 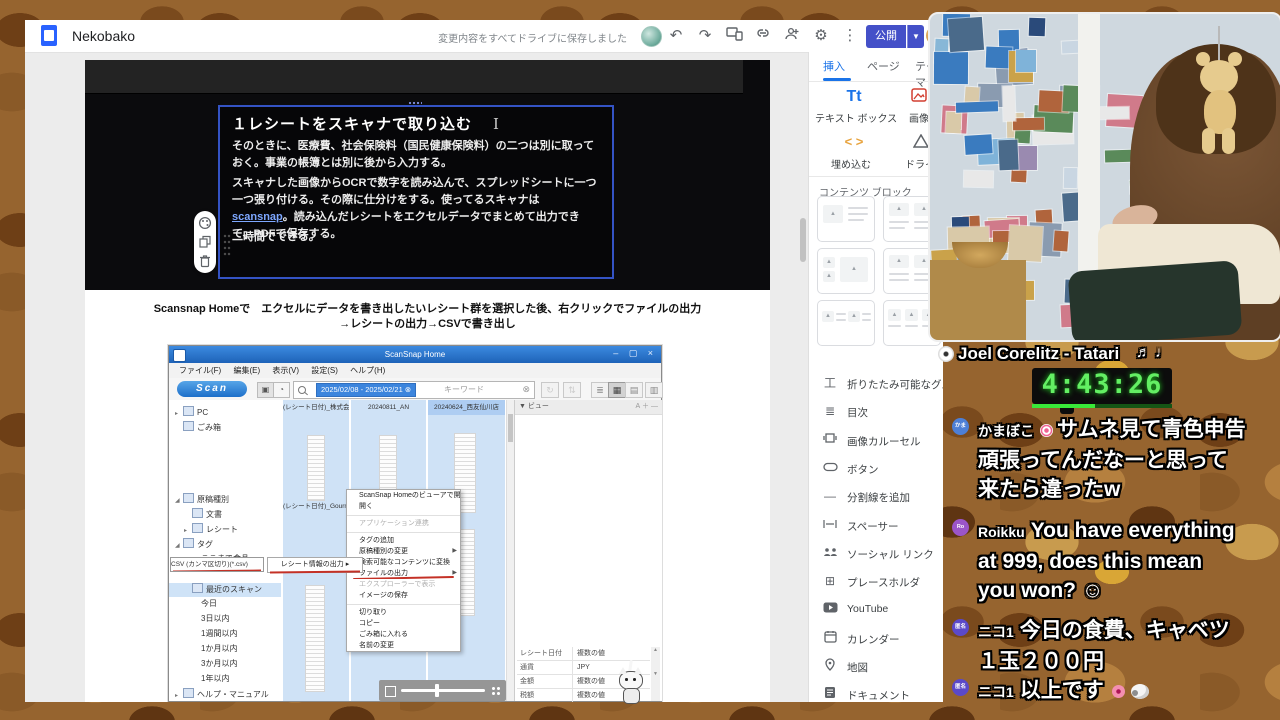 I want to click on tab-insert: 挿入, so click(x=834, y=66).